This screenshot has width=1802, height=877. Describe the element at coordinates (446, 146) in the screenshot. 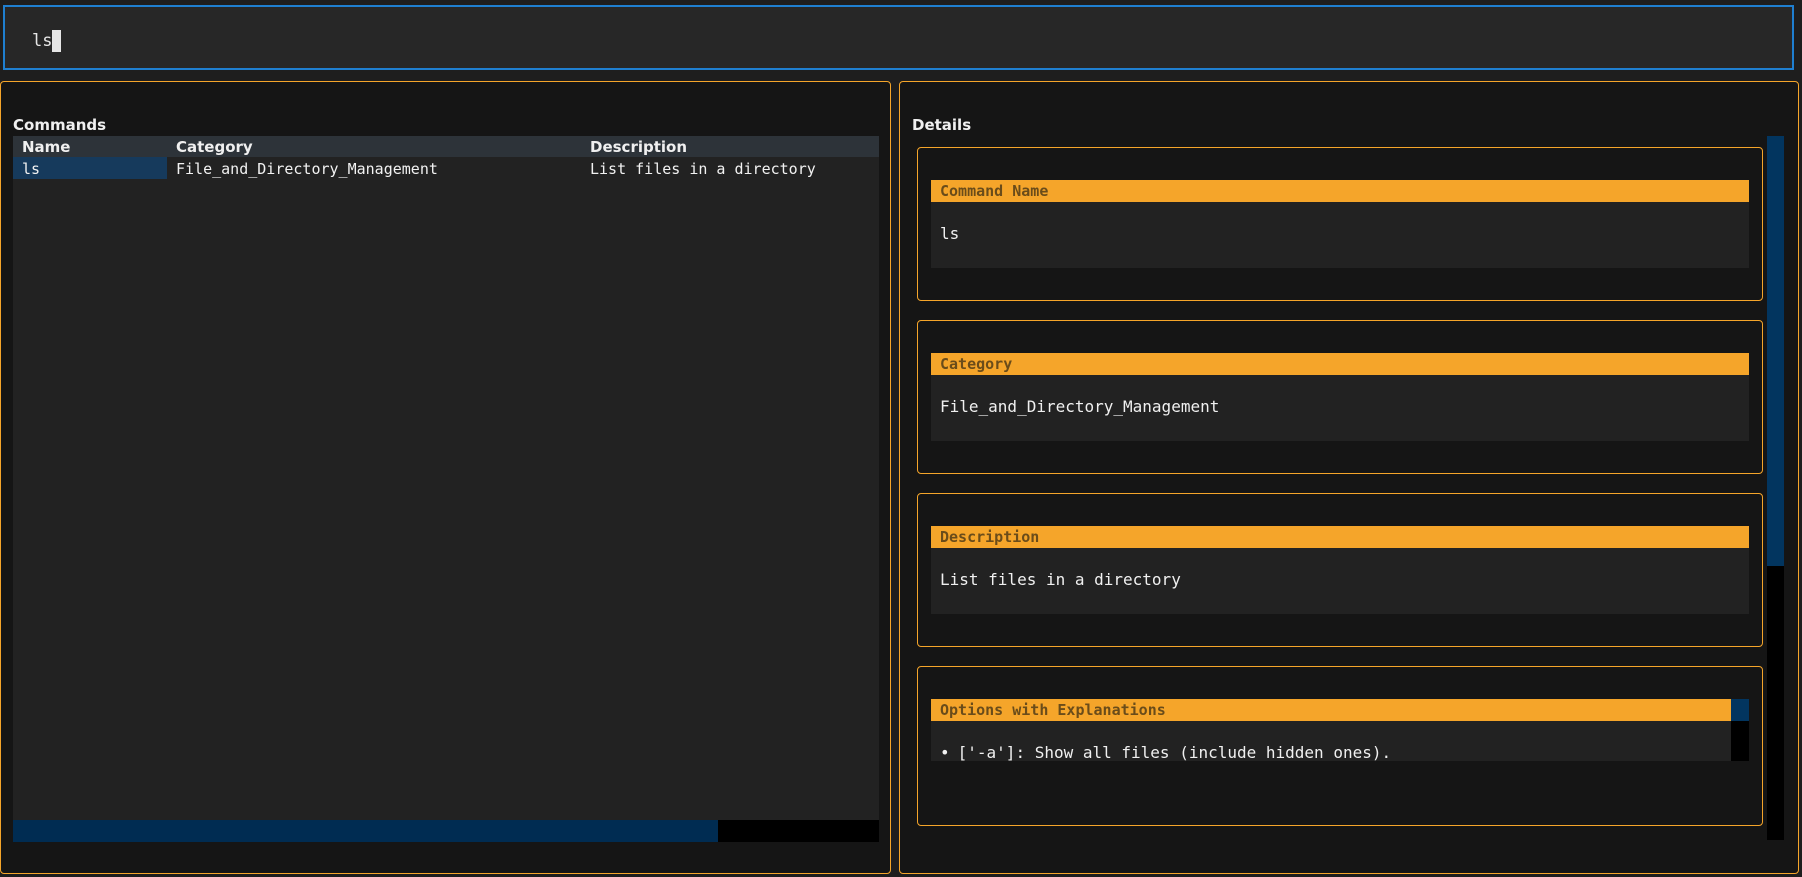

I see `table-header: Name Category Description` at that location.